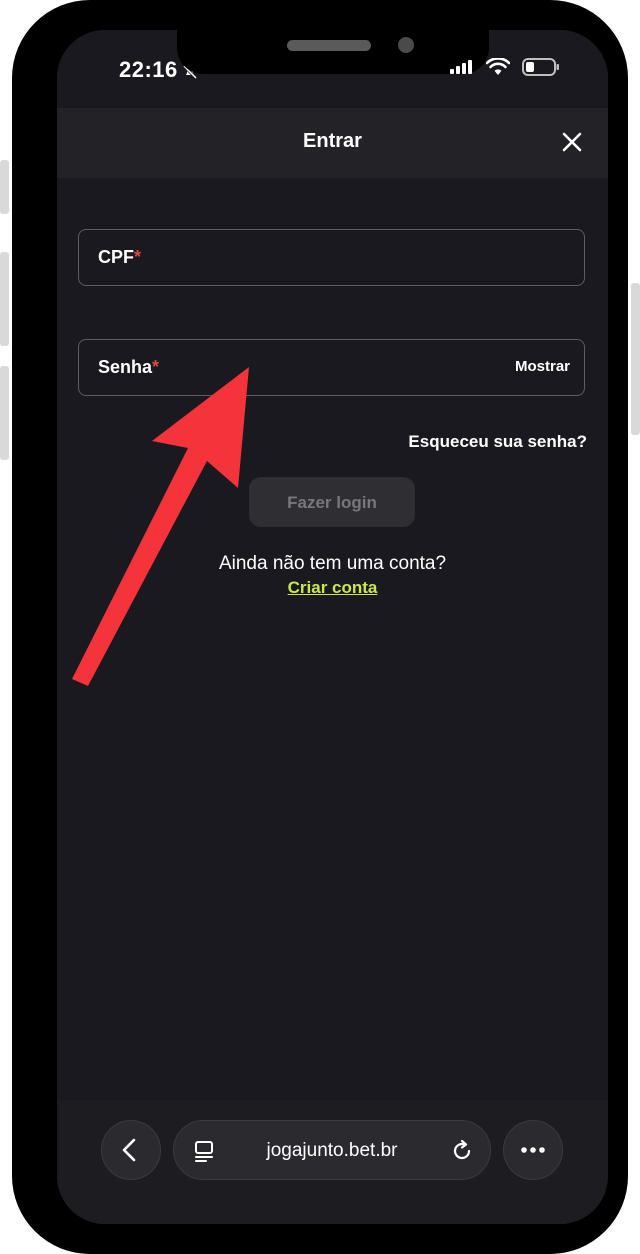  I want to click on close-button, so click(572, 142).